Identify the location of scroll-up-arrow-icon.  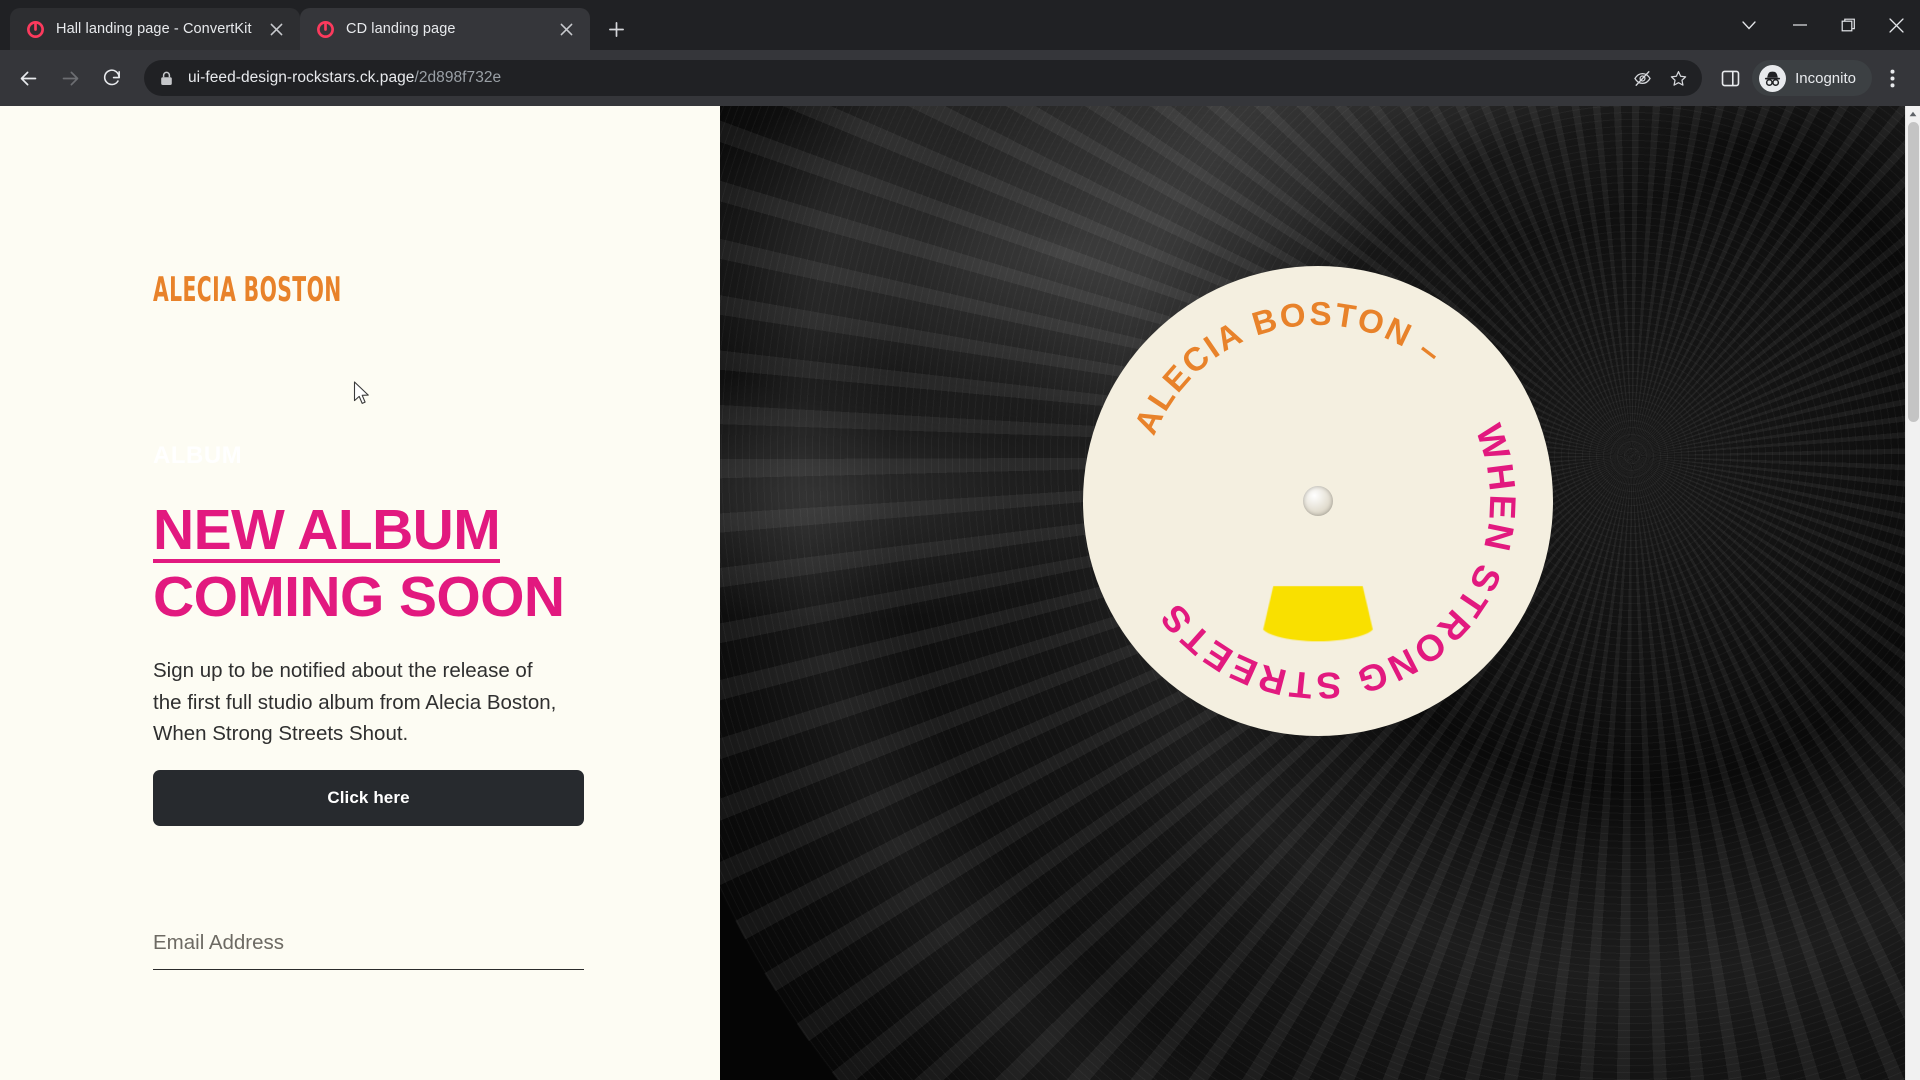
(1913, 114).